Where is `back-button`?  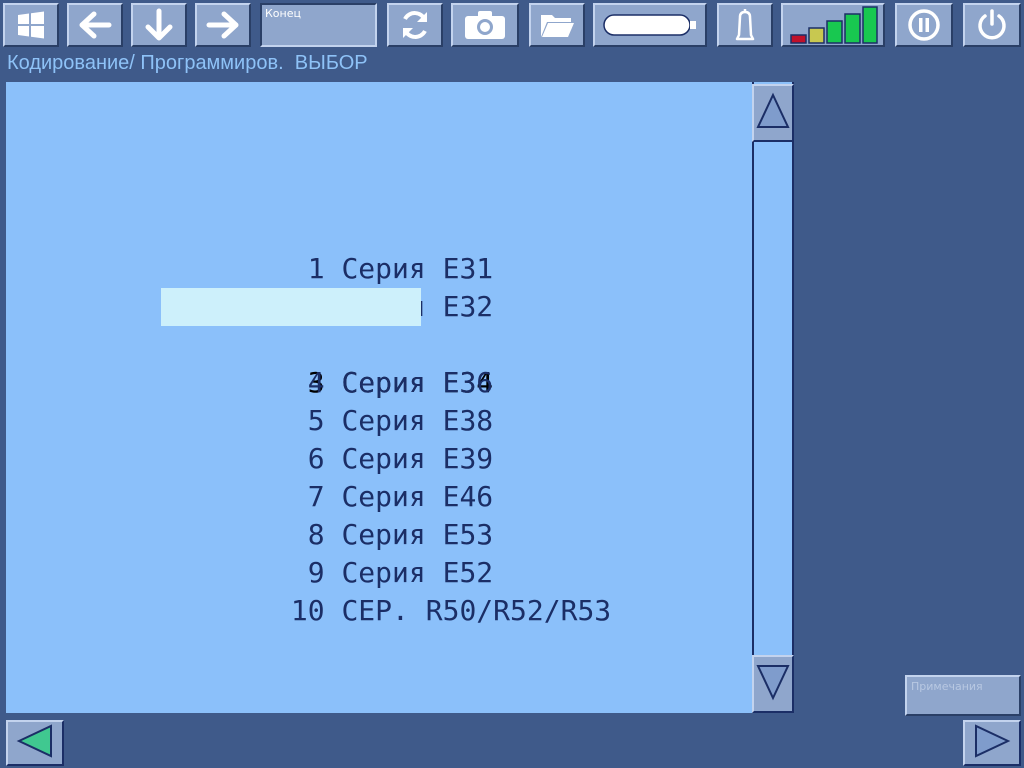 back-button is located at coordinates (95, 25).